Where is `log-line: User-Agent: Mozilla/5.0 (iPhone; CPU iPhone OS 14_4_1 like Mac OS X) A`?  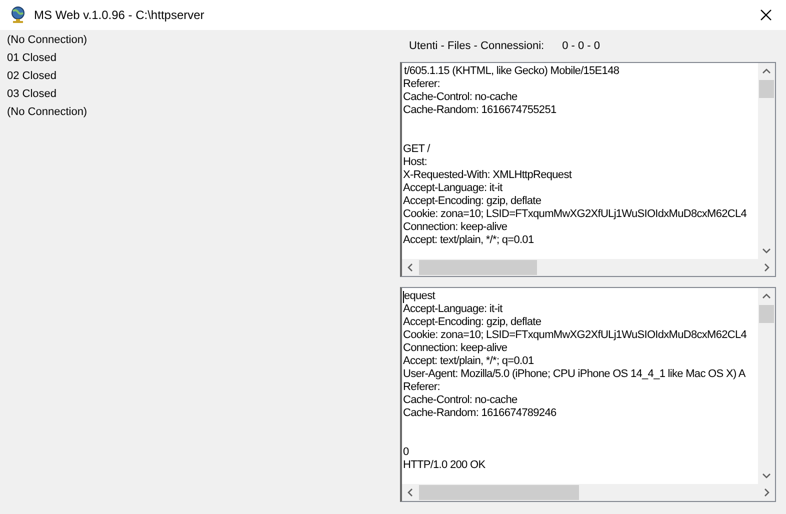 log-line: User-Agent: Mozilla/5.0 (iPhone; CPU iPhone OS 14_4_1 like Mac OS X) A is located at coordinates (574, 374).